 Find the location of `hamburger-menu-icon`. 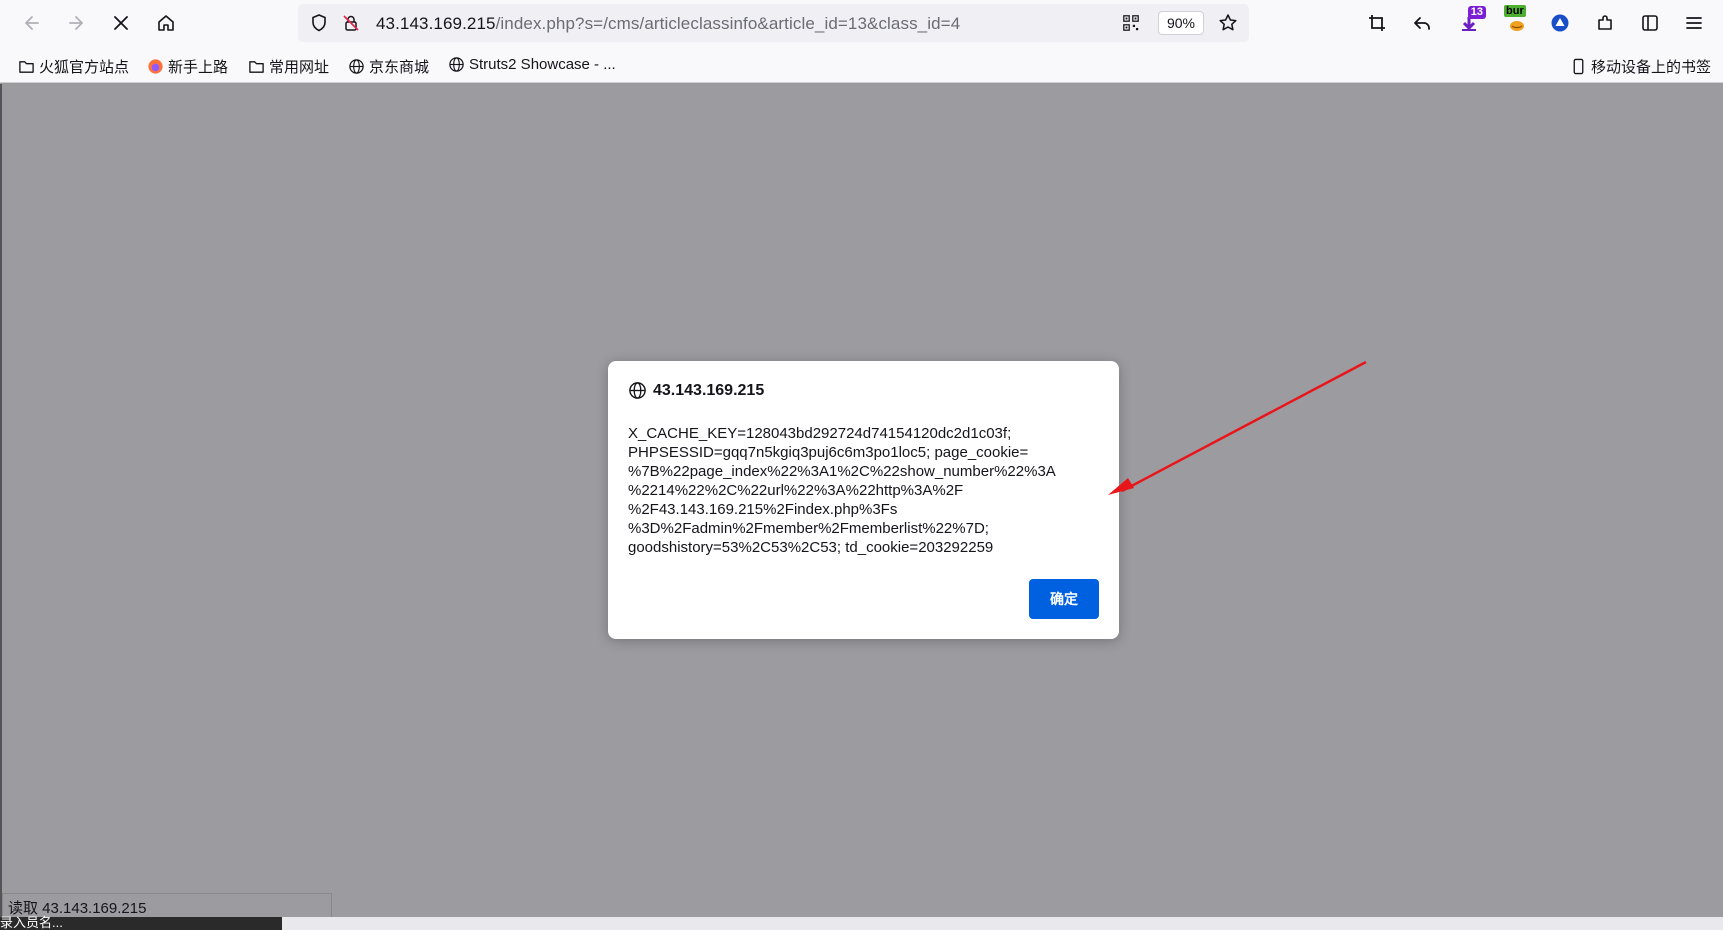

hamburger-menu-icon is located at coordinates (1694, 23).